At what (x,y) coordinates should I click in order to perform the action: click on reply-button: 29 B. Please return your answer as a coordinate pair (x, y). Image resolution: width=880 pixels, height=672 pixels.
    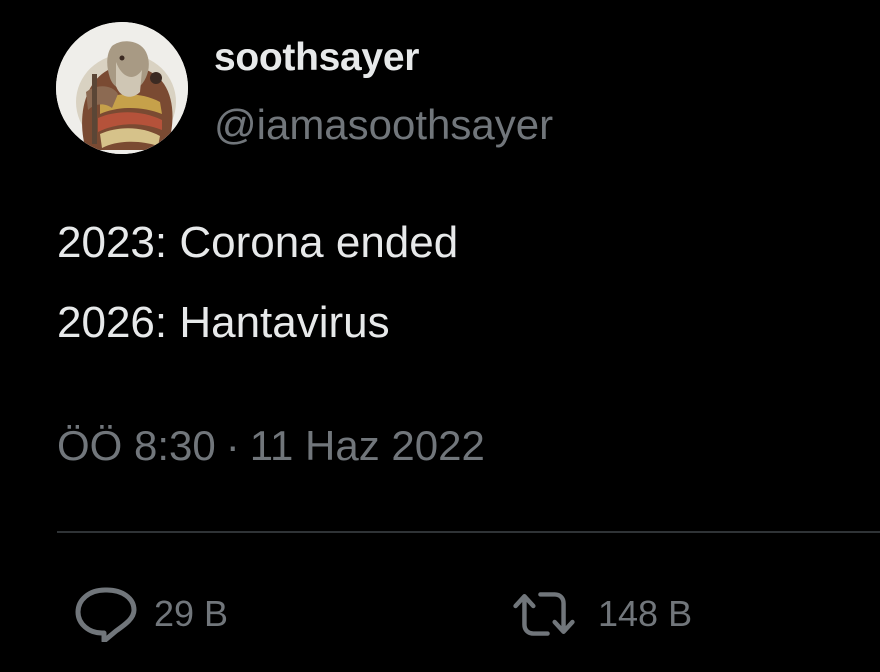
    Looking at the image, I should click on (151, 614).